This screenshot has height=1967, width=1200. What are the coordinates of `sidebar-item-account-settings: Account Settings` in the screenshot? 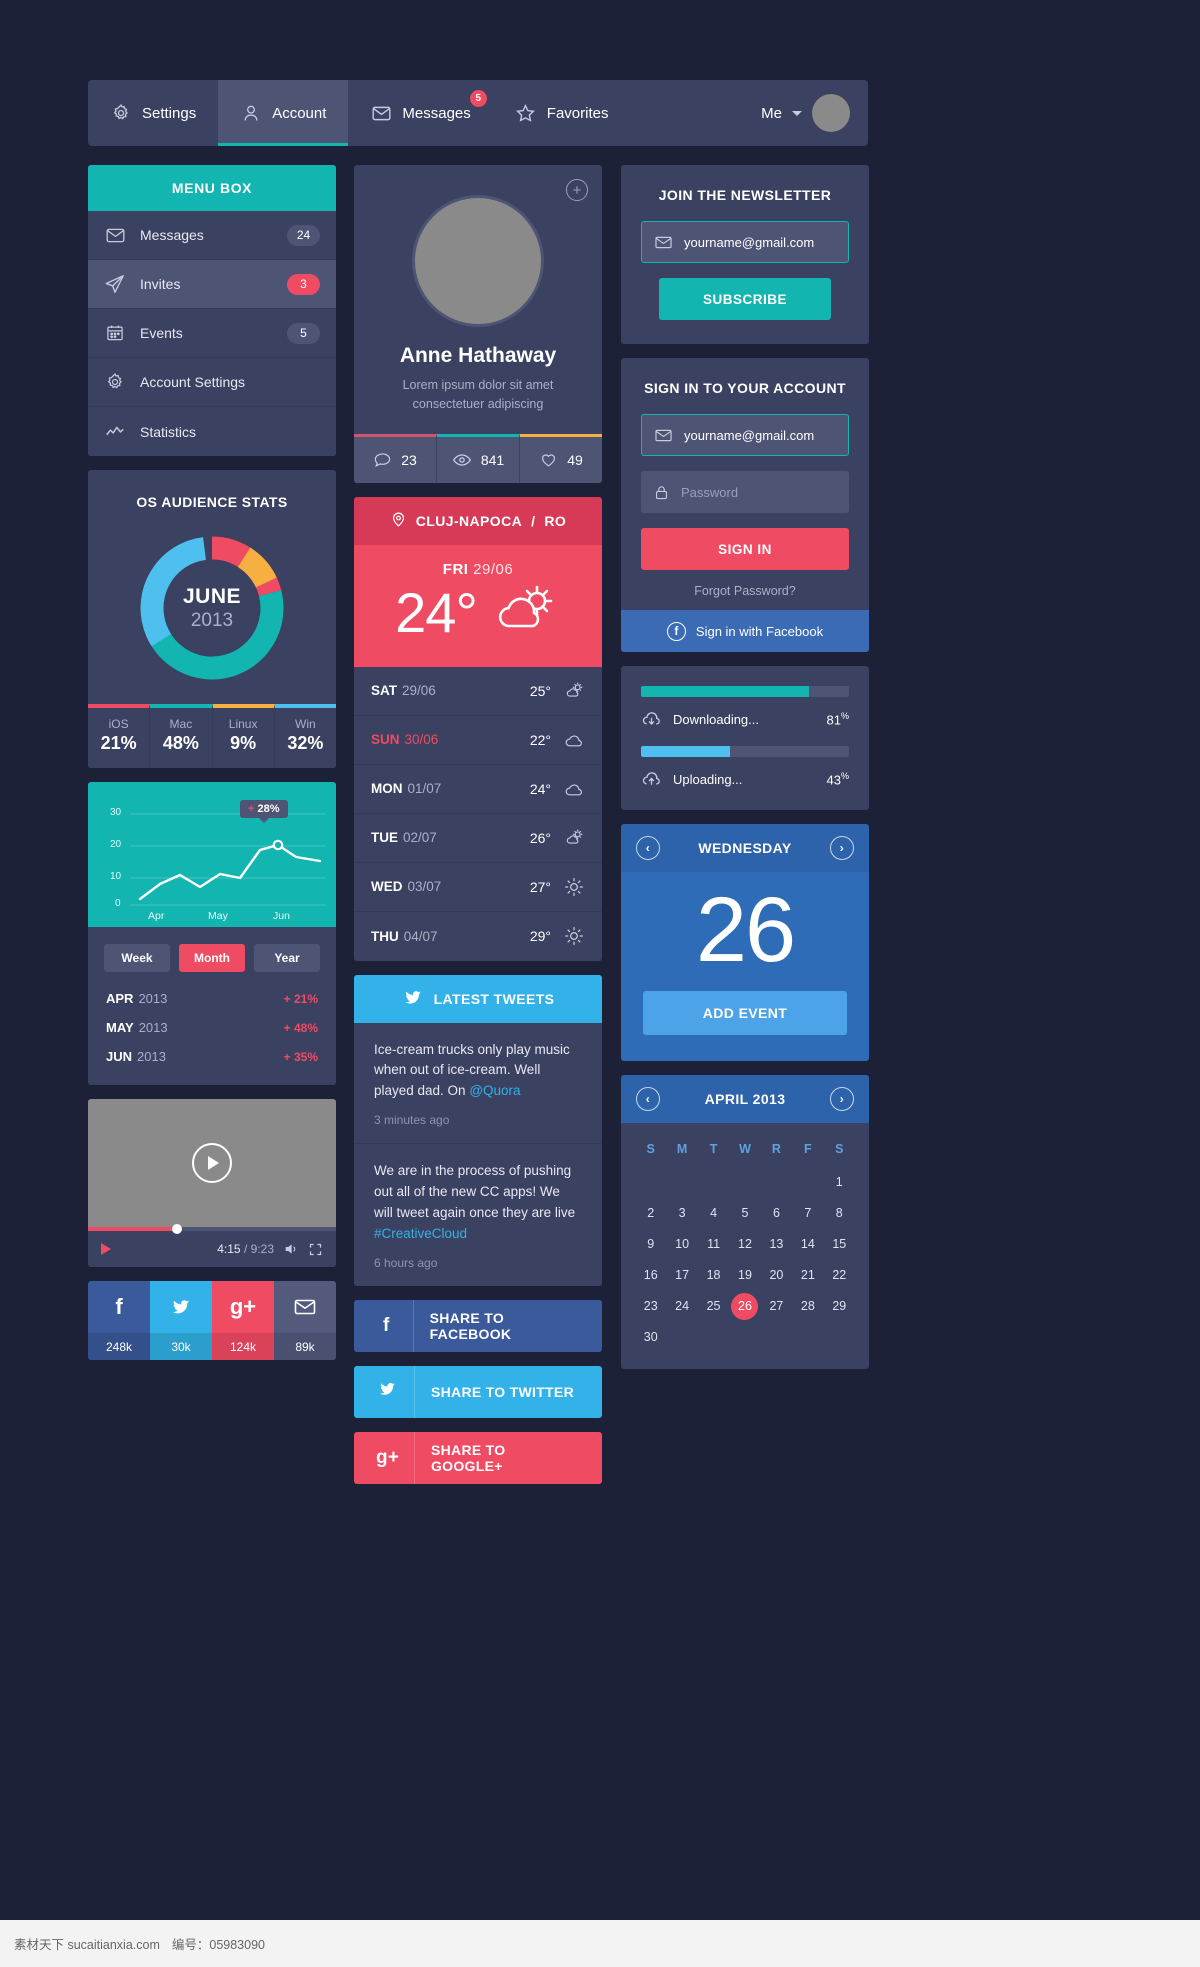 It's located at (212, 382).